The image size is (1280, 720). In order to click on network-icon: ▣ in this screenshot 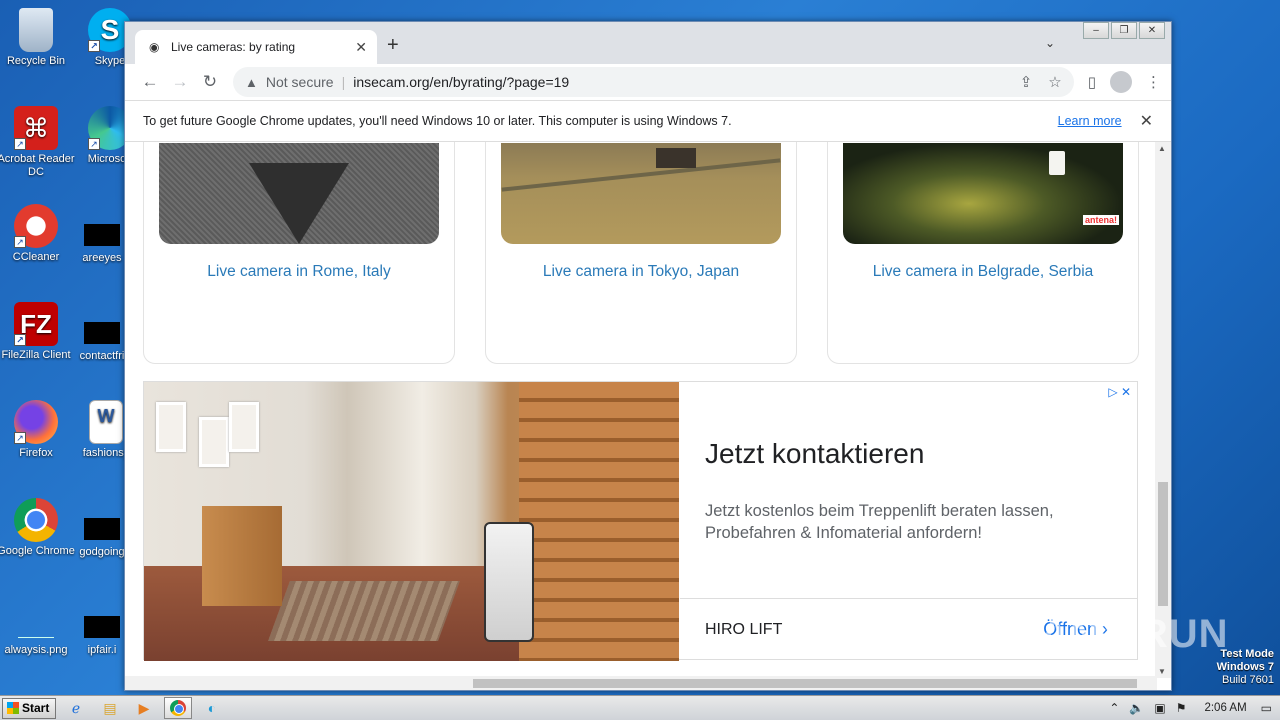, I will do `click(1159, 708)`.